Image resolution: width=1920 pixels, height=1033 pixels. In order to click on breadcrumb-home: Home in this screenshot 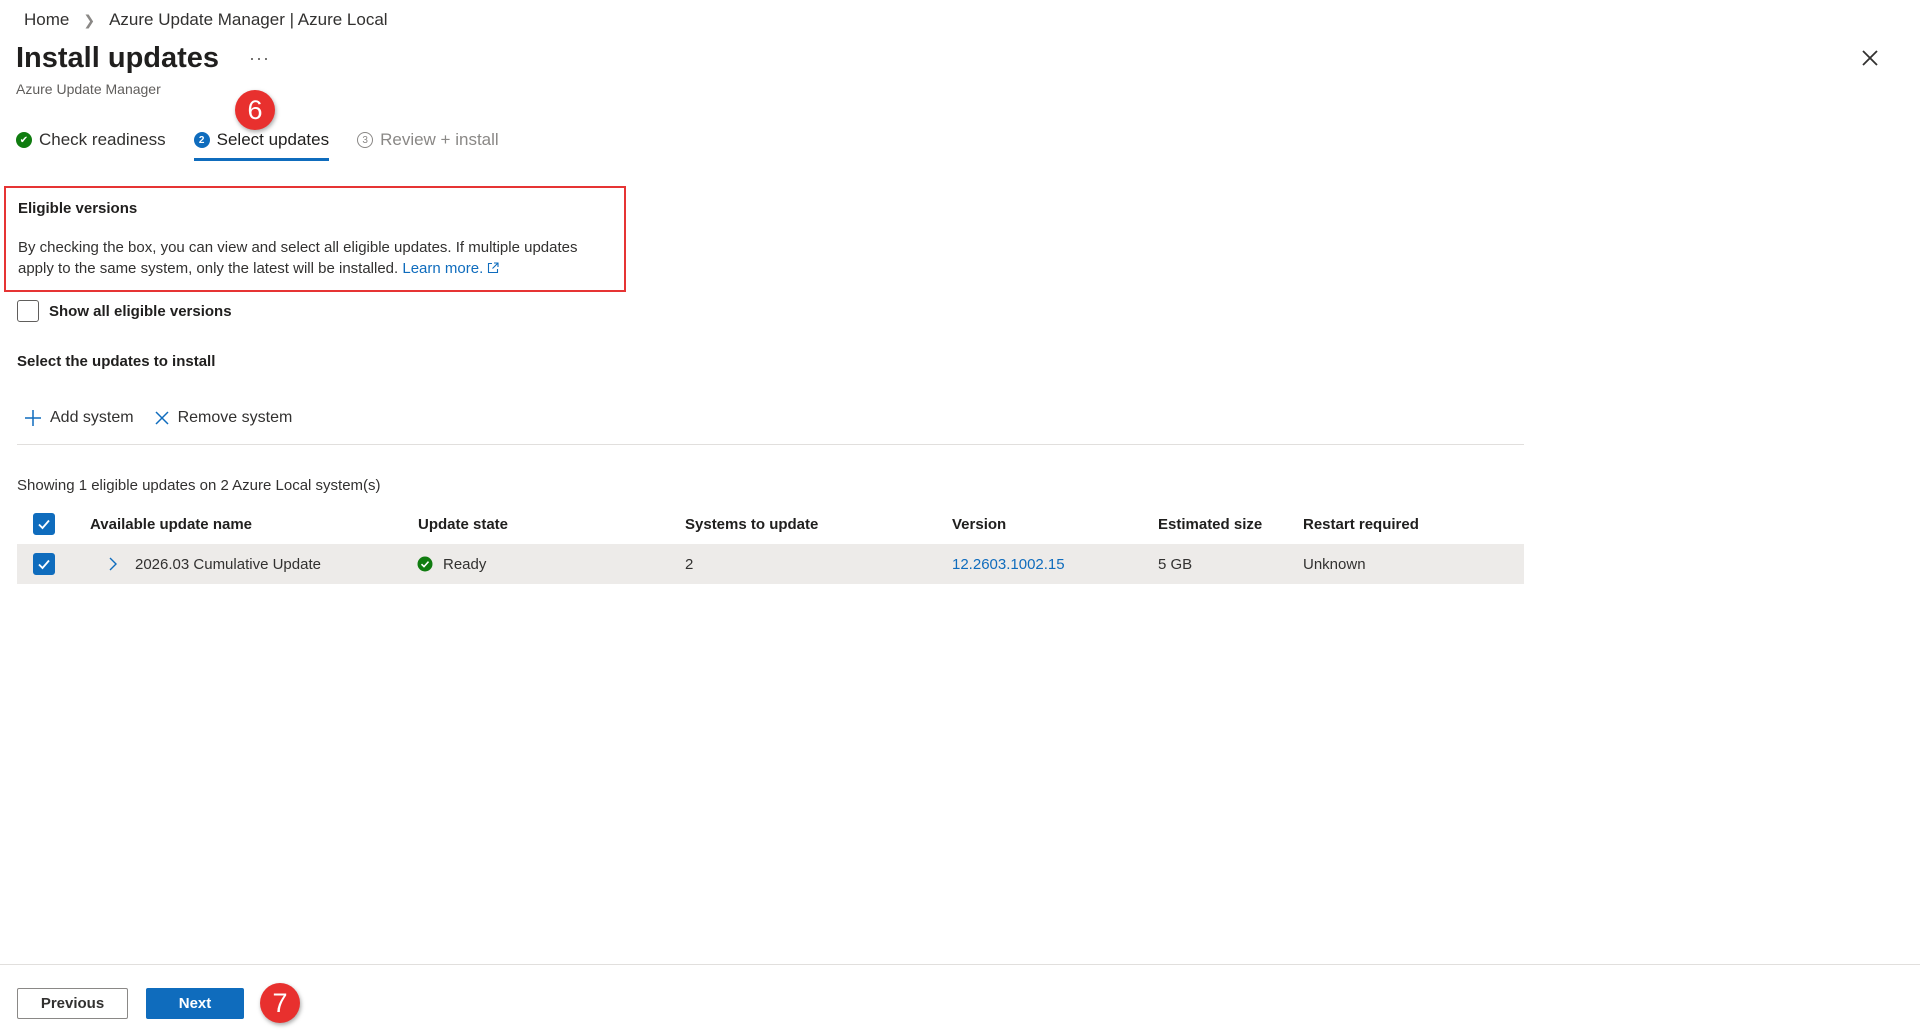, I will do `click(46, 20)`.